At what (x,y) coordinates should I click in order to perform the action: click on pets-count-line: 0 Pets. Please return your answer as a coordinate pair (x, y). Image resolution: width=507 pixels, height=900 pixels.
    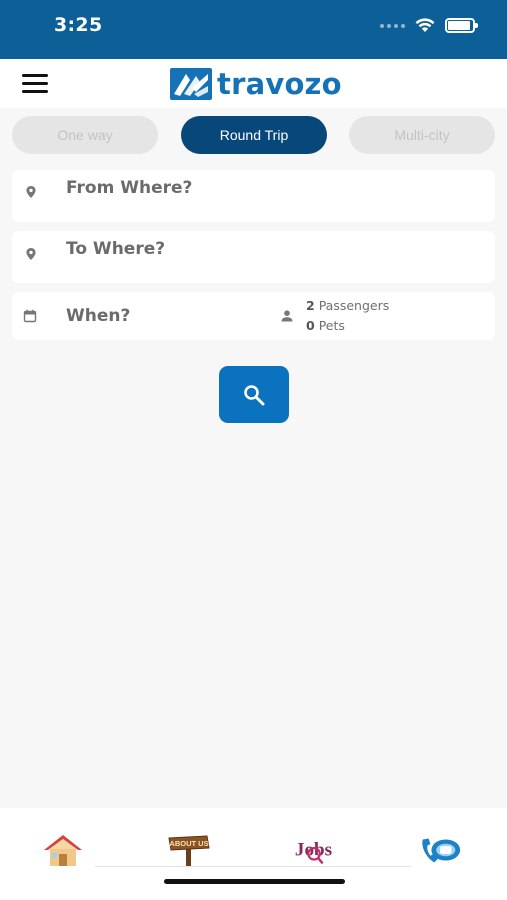
    Looking at the image, I should click on (325, 325).